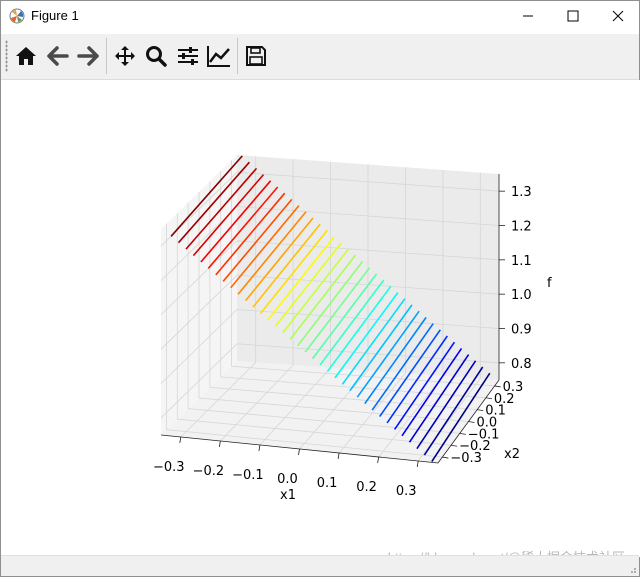 This screenshot has height=579, width=642. What do you see at coordinates (320, 57) in the screenshot?
I see `navigation-toolbar` at bounding box center [320, 57].